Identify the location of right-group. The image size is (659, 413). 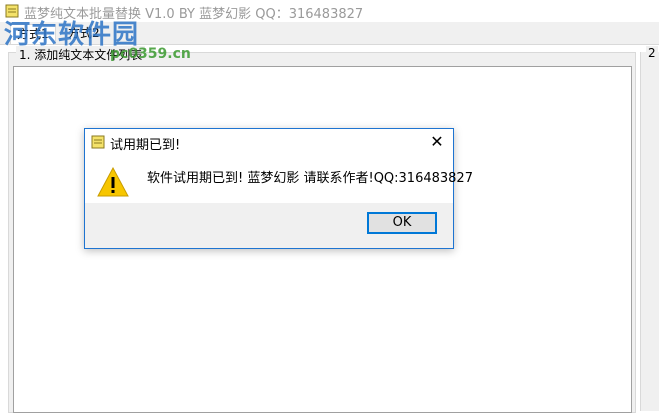
(649, 231).